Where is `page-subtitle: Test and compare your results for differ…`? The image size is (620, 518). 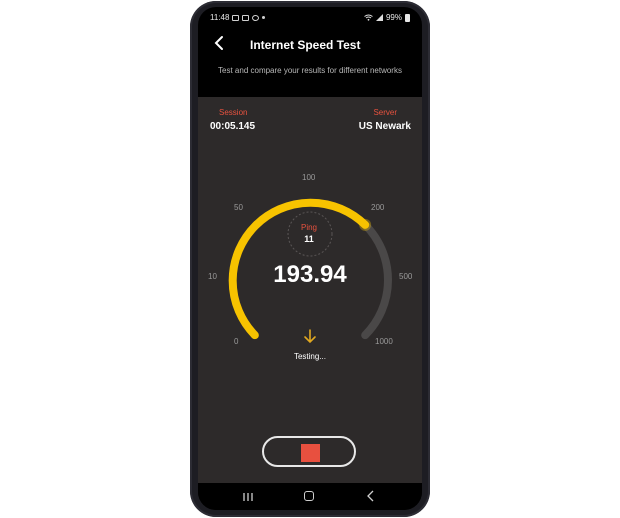
page-subtitle: Test and compare your results for differ… is located at coordinates (310, 70).